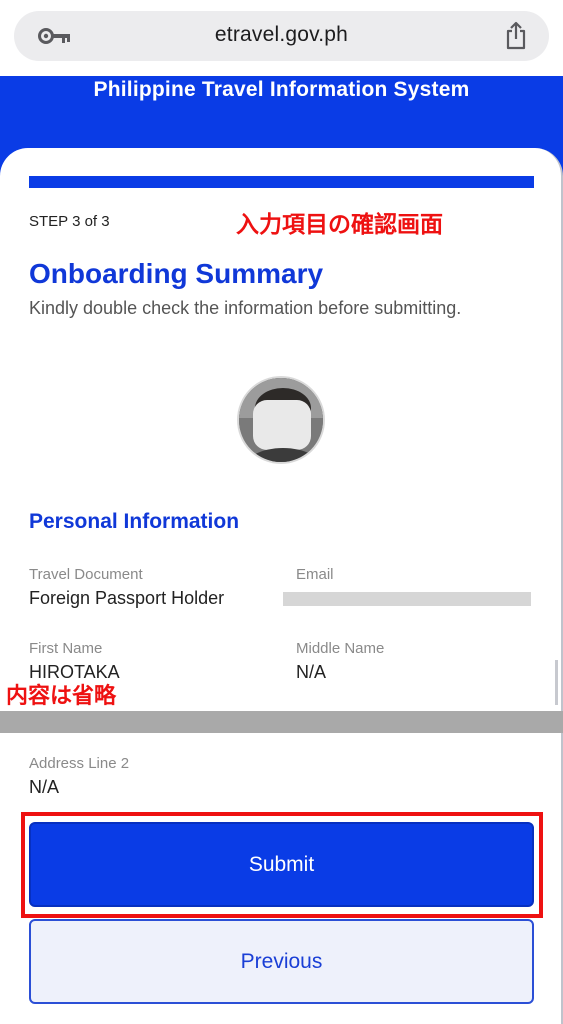 The width and height of the screenshot is (563, 1024). Describe the element at coordinates (86, 574) in the screenshot. I see `travel-document-label: Travel Document` at that location.